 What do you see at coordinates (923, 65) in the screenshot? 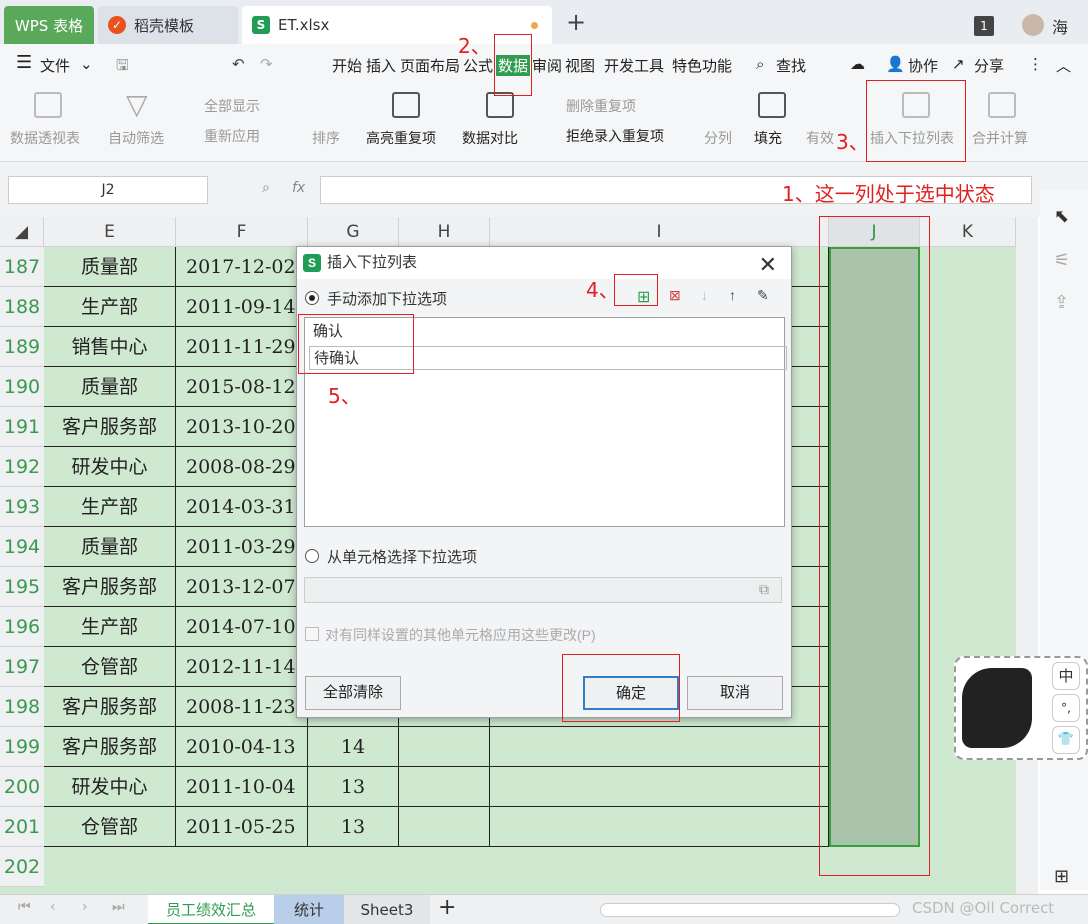
I see `menu-collab: 协作` at bounding box center [923, 65].